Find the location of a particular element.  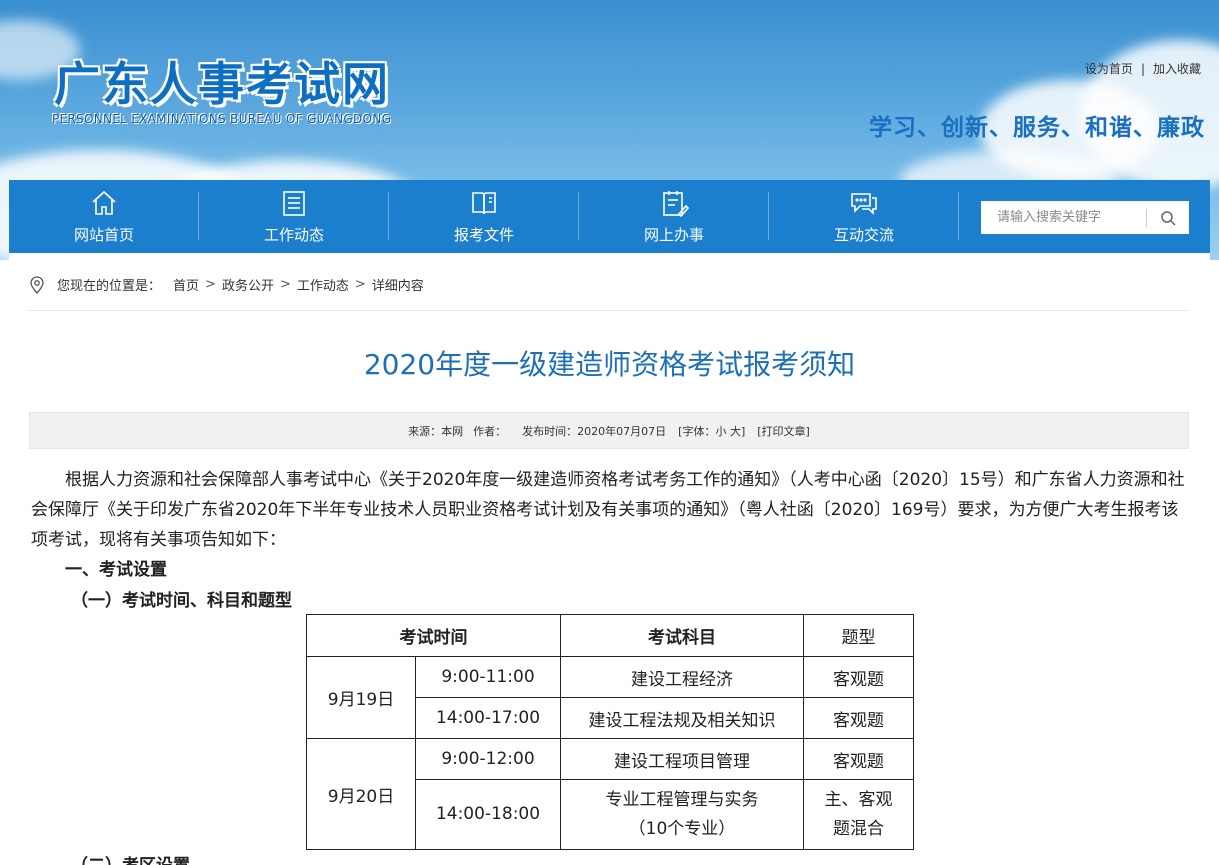

location-pin-icon is located at coordinates (37, 284).